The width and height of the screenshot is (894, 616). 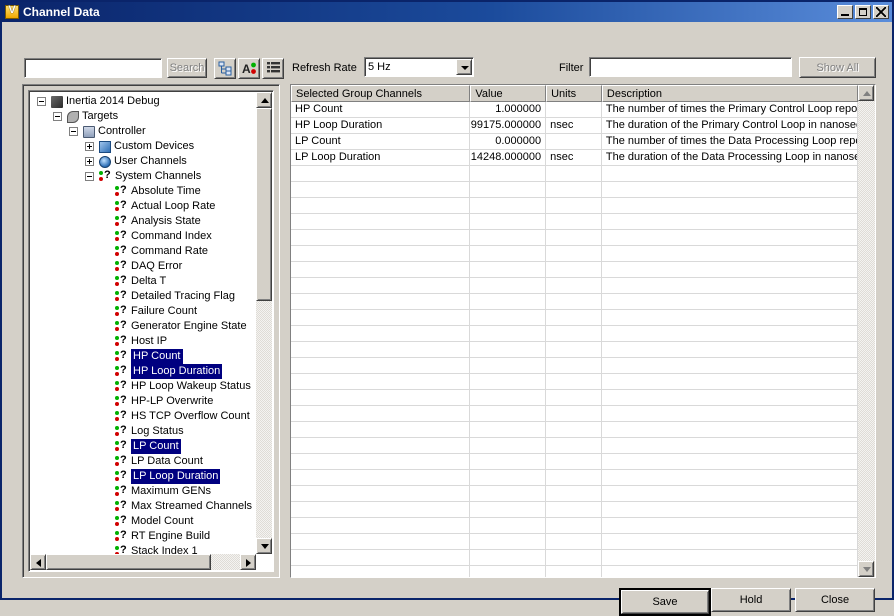 What do you see at coordinates (140, 506) in the screenshot?
I see `tree-item: ? Max Streamed Channels` at bounding box center [140, 506].